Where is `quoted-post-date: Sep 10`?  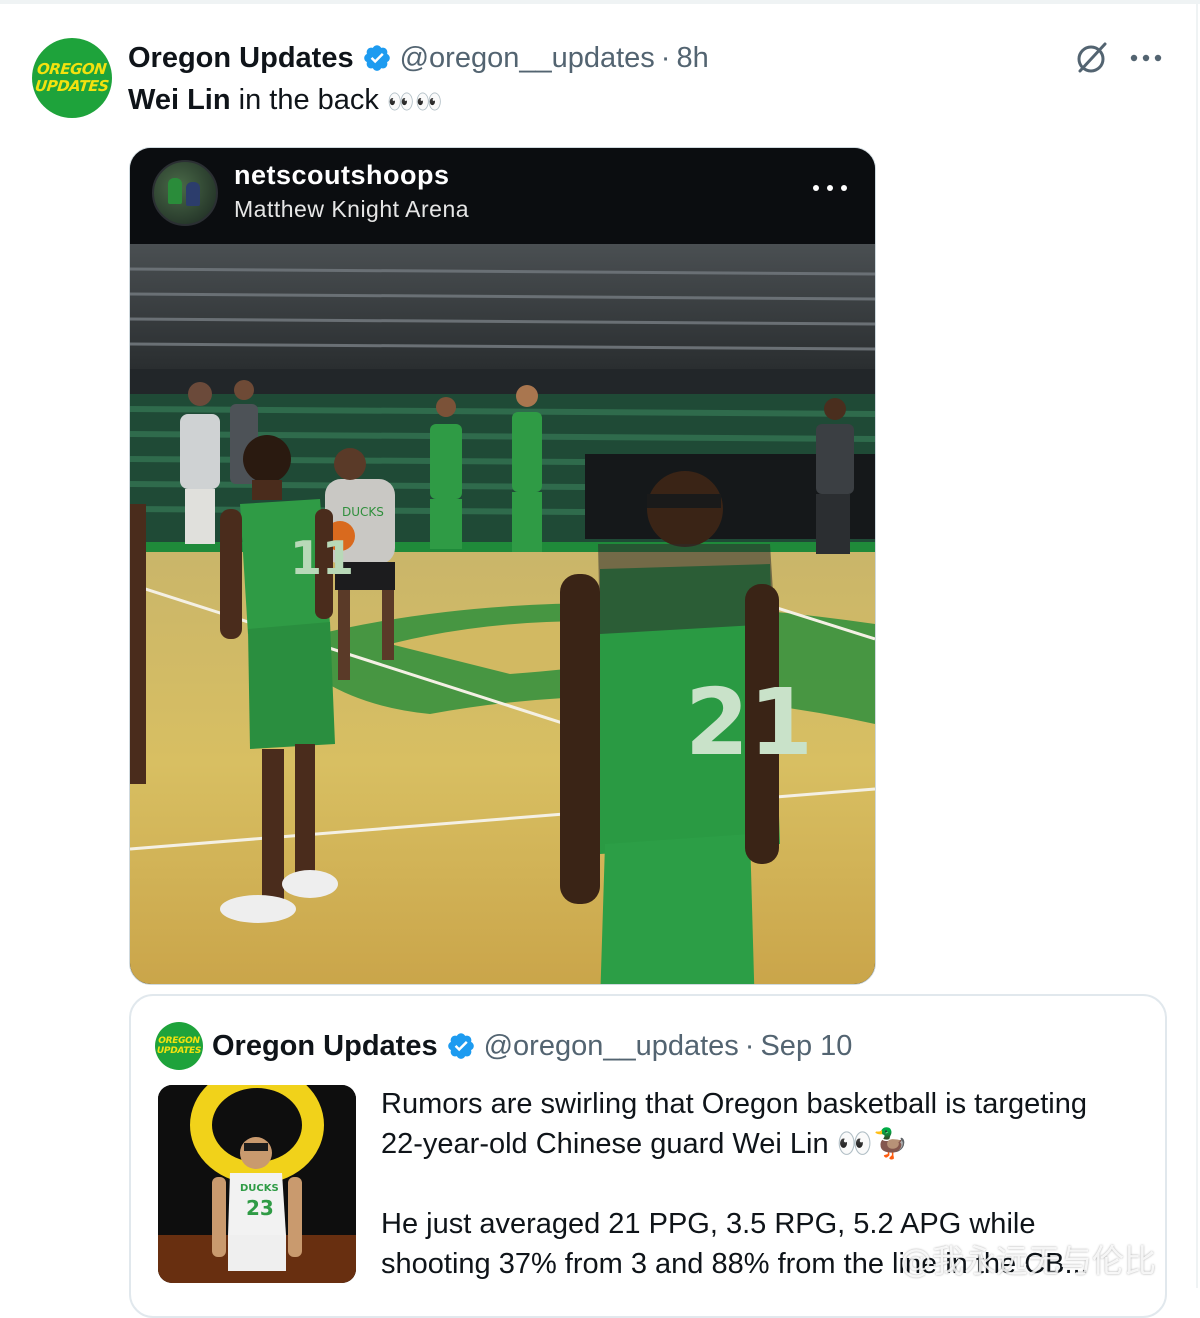 quoted-post-date: Sep 10 is located at coordinates (806, 1045).